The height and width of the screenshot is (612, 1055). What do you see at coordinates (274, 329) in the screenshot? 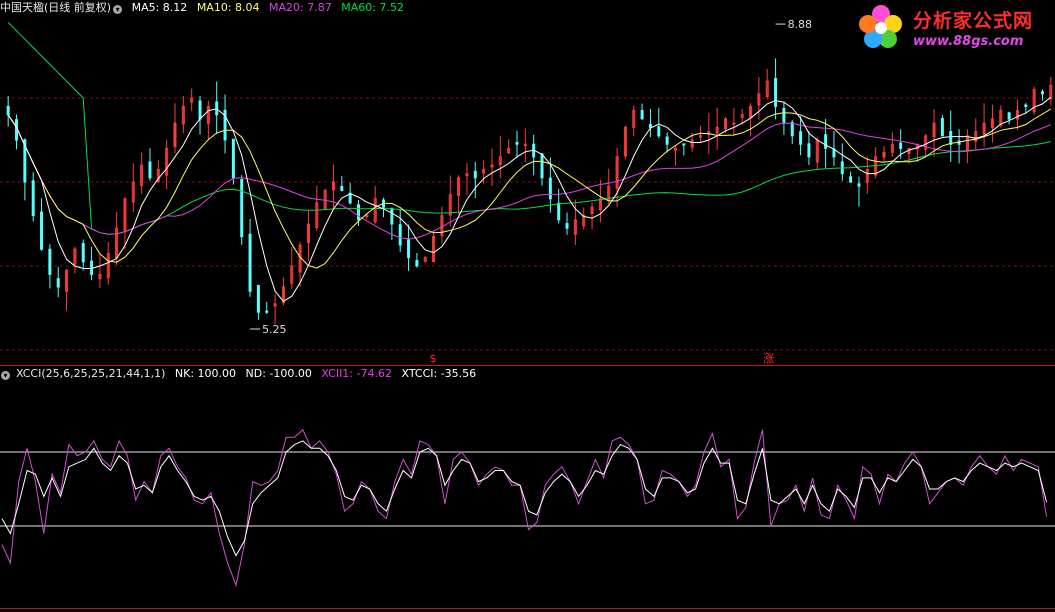
I see `low-price-label: 5.25` at bounding box center [274, 329].